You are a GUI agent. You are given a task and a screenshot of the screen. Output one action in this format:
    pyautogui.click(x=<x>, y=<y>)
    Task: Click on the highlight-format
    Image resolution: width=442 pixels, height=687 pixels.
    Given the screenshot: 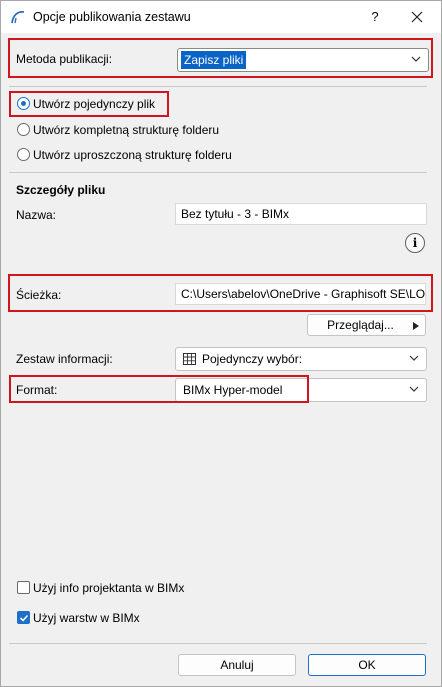 What is the action you would take?
    pyautogui.click(x=159, y=389)
    